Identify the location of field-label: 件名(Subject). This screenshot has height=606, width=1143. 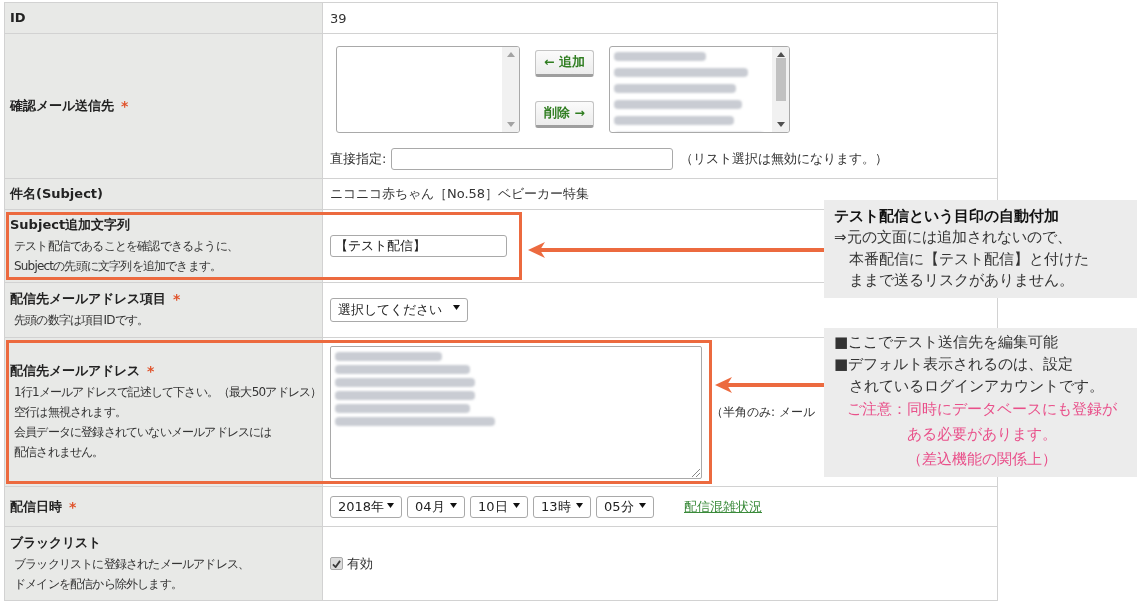
(56, 194).